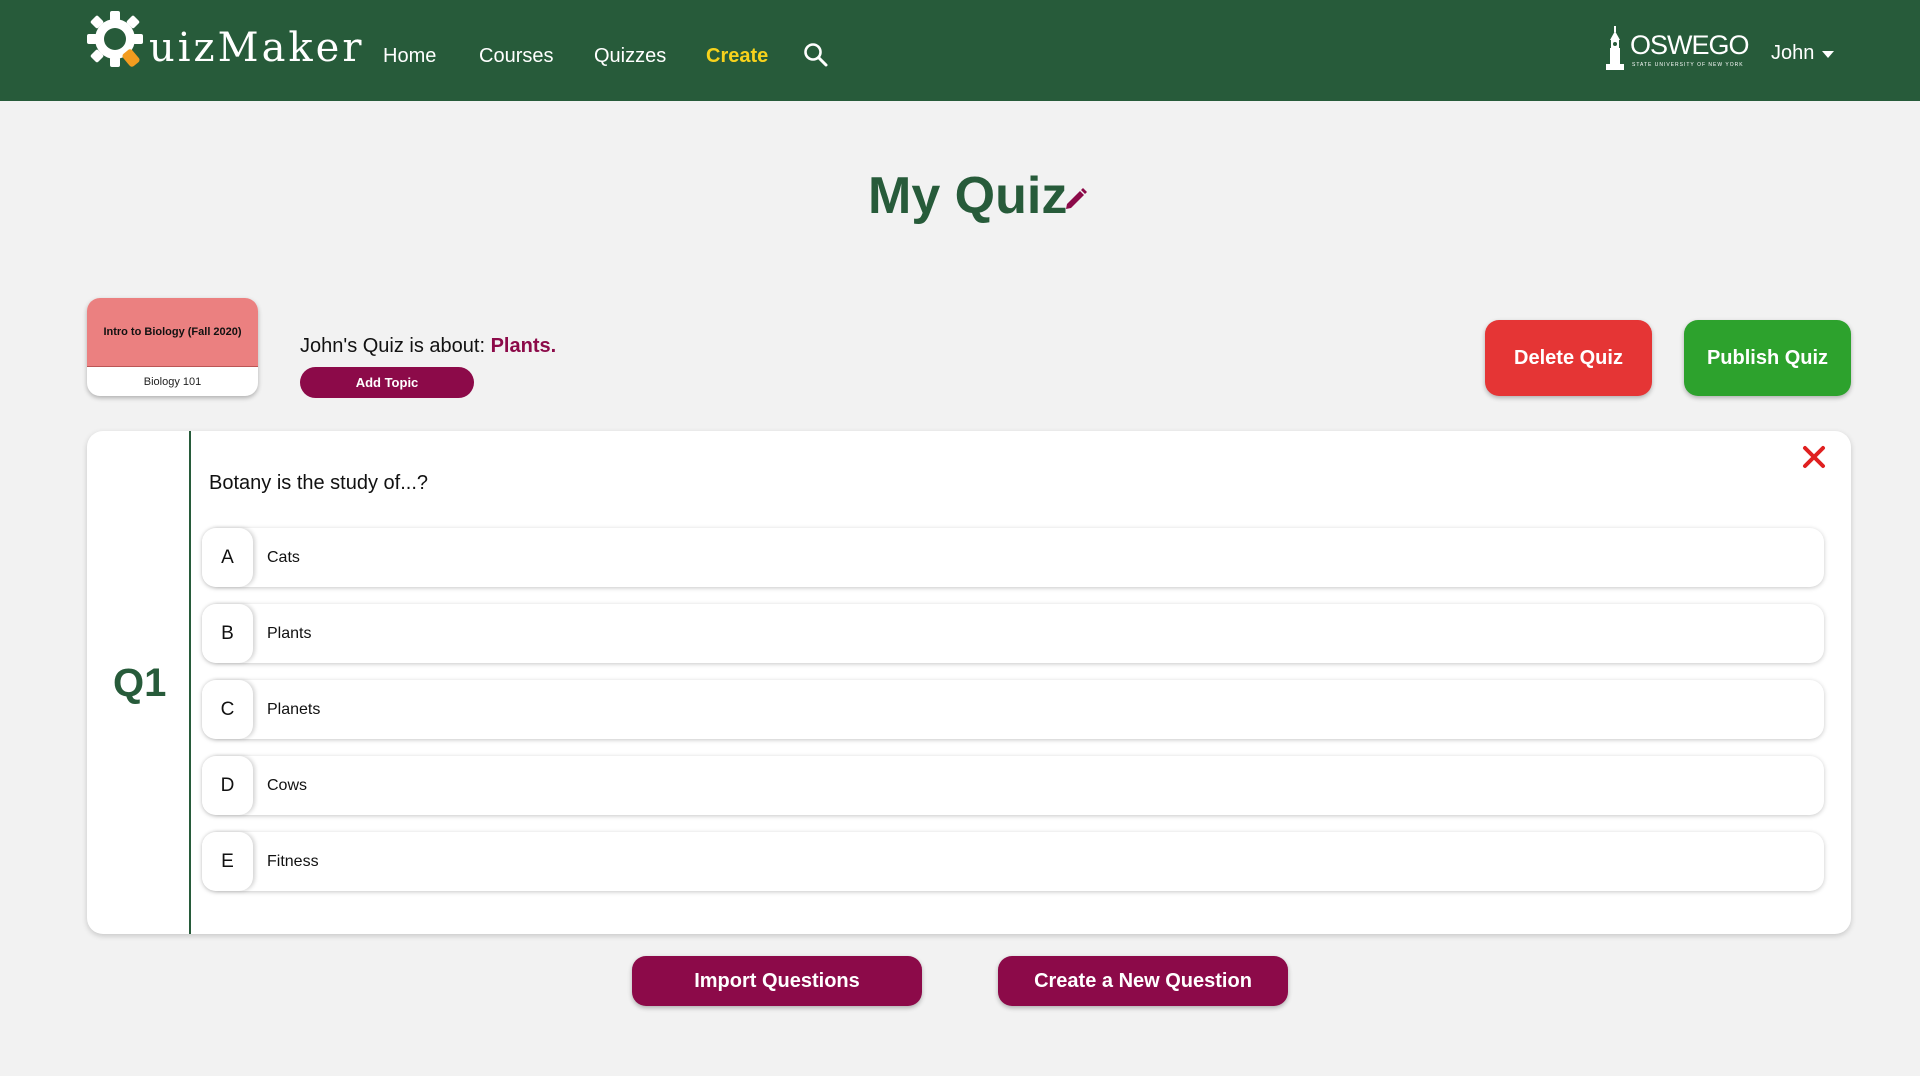 The image size is (1920, 1076). I want to click on topic-prefix: John's Quiz is about:, so click(393, 346).